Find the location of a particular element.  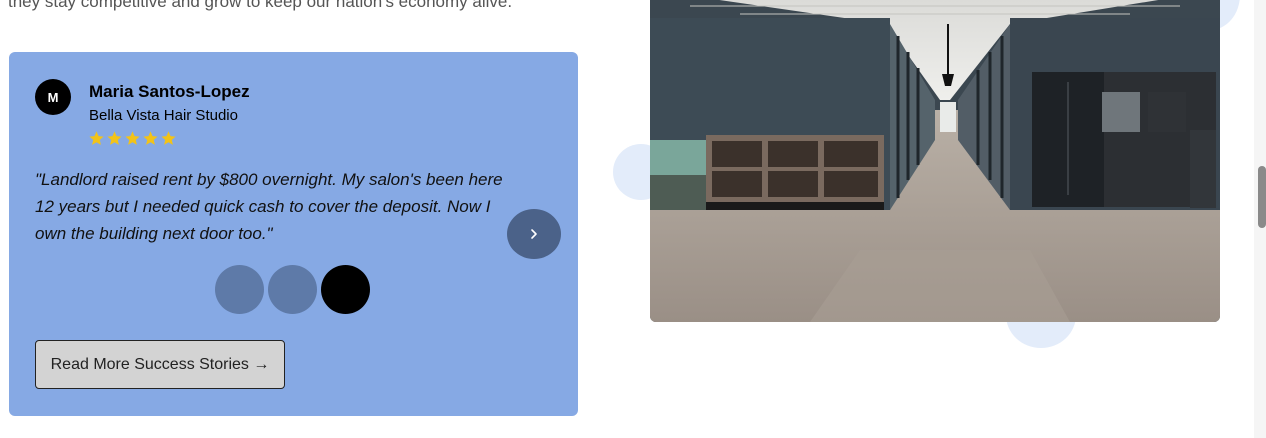

author-name: Maria Santos-Lopez is located at coordinates (169, 91).